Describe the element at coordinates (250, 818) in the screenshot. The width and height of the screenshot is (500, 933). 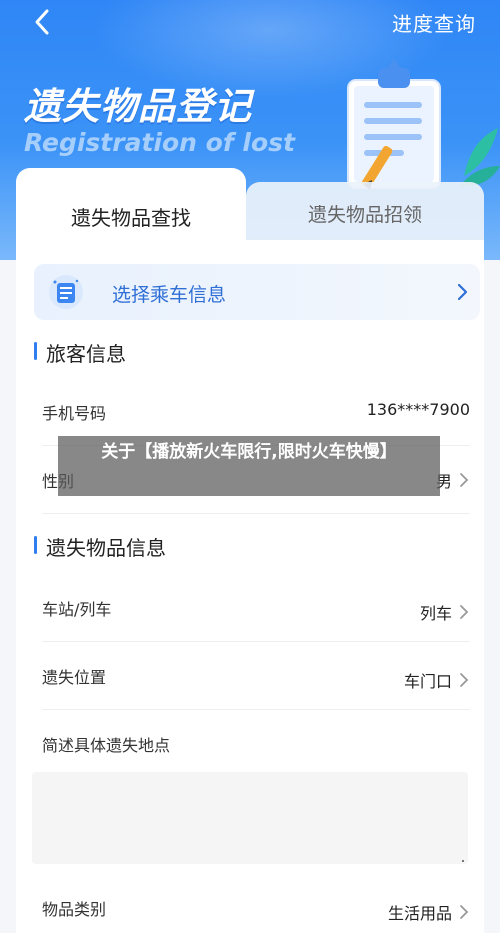
I see `location-description-textarea` at that location.